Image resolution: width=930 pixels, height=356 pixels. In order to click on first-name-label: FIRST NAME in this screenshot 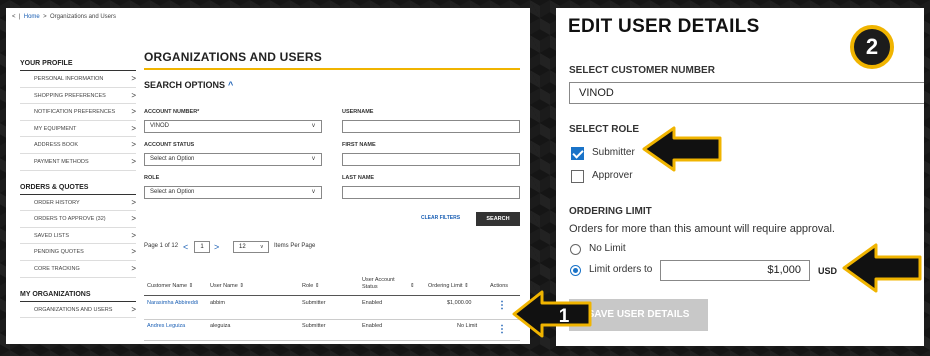, I will do `click(359, 145)`.